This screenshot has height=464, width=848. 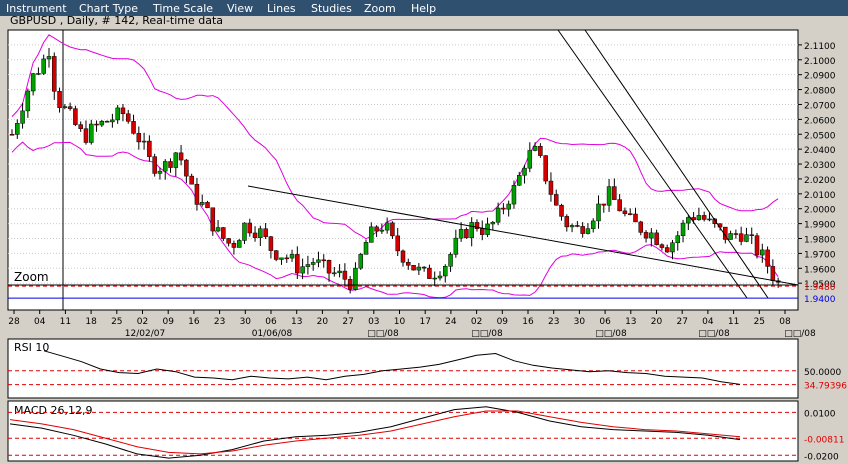 What do you see at coordinates (820, 92) in the screenshot?
I see `price-tick-label: 2.0800` at bounding box center [820, 92].